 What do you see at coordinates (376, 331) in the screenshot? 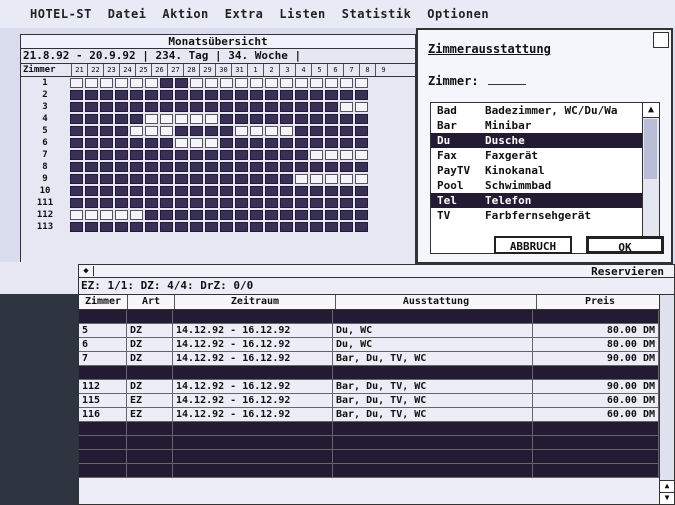
I see `table-row: 5 DZ 14.12.92 - 16.12.92 Du, WC 80.00 DM` at bounding box center [376, 331].